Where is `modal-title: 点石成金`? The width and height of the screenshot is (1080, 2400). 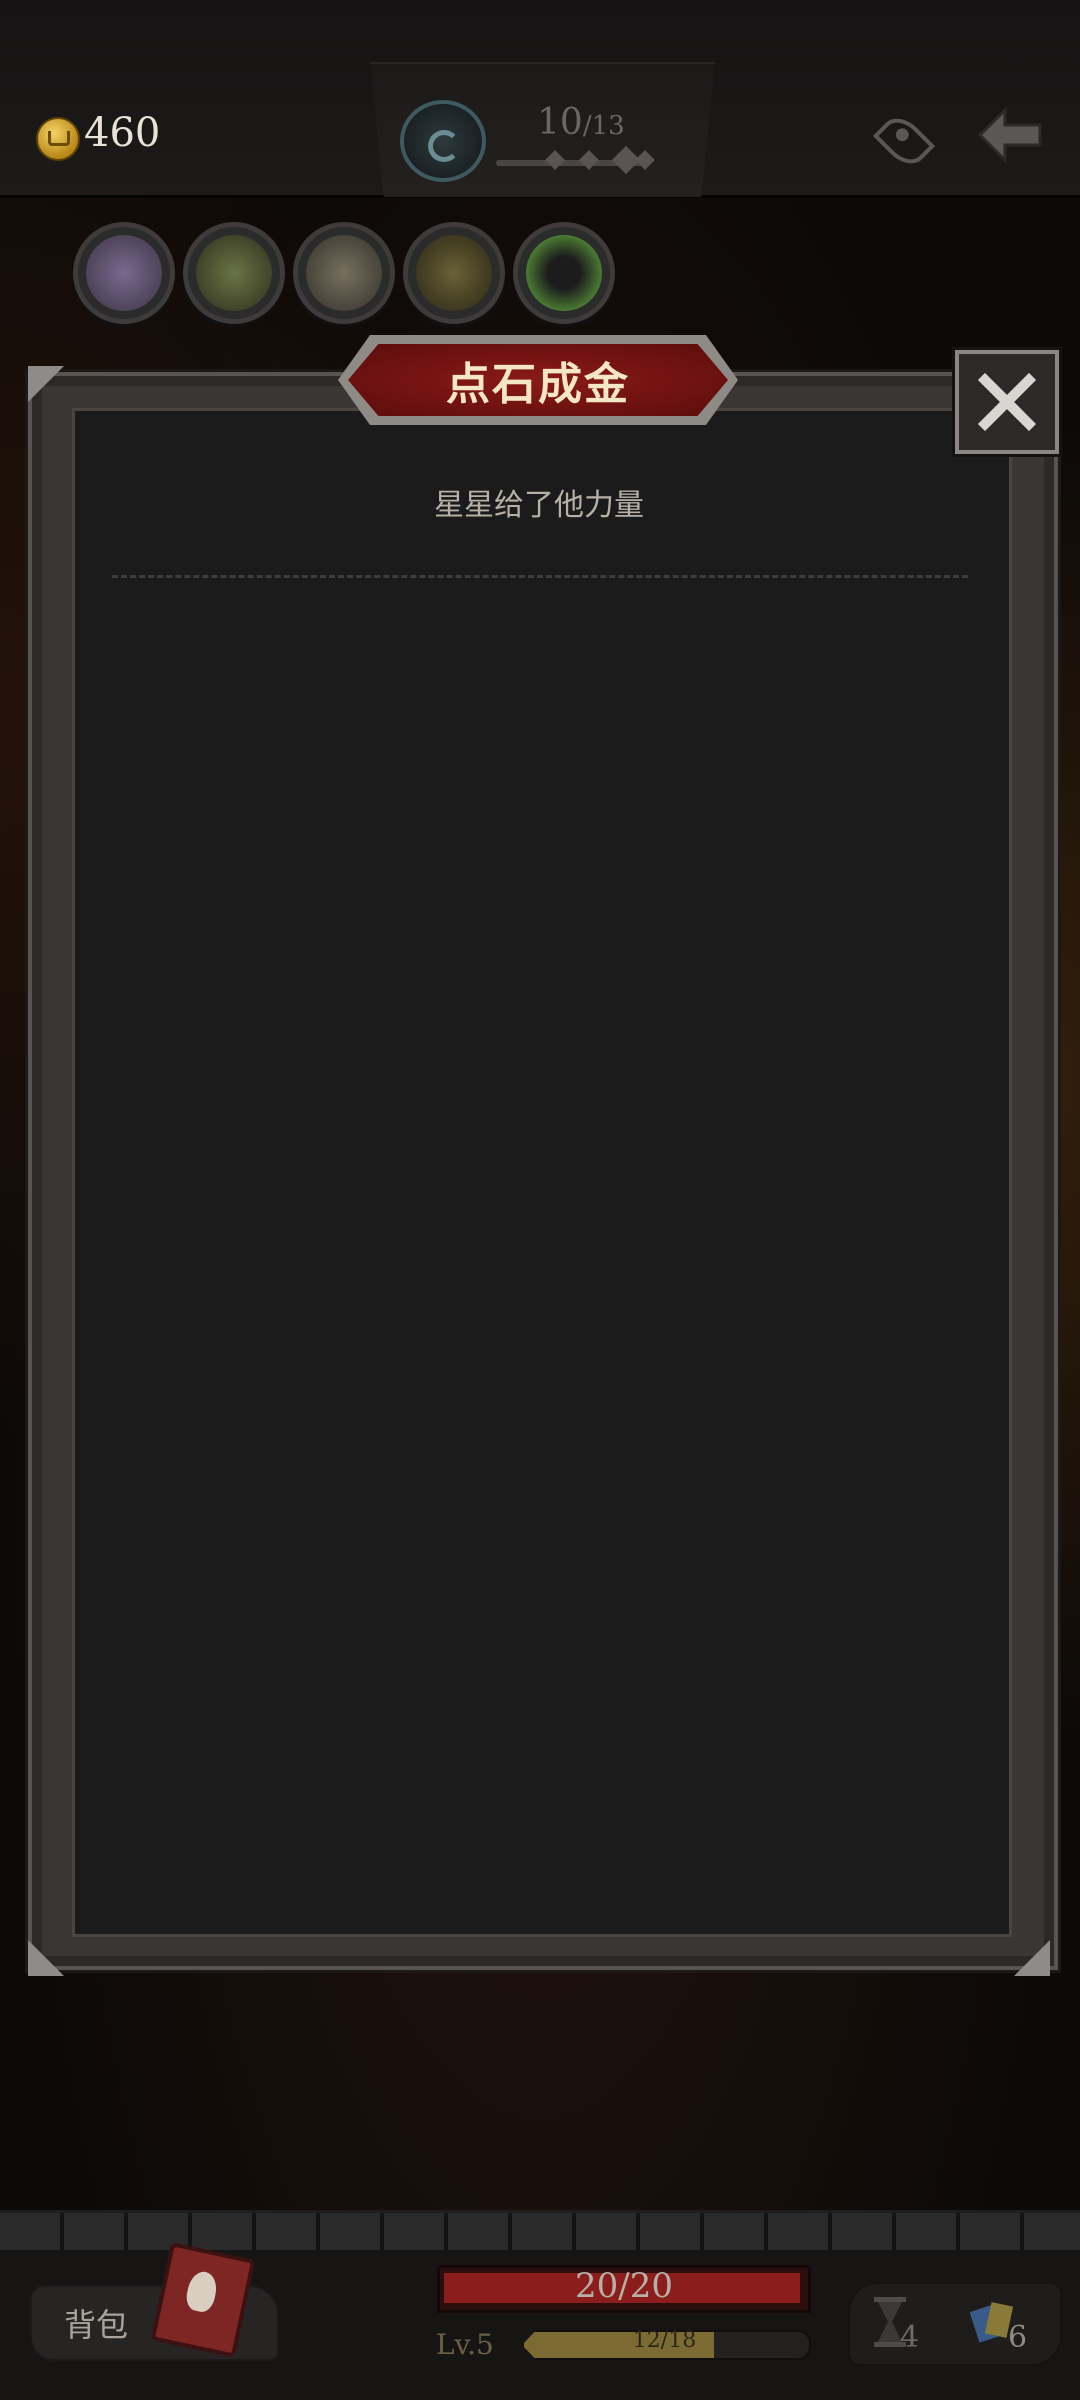 modal-title: 点石成金 is located at coordinates (538, 384).